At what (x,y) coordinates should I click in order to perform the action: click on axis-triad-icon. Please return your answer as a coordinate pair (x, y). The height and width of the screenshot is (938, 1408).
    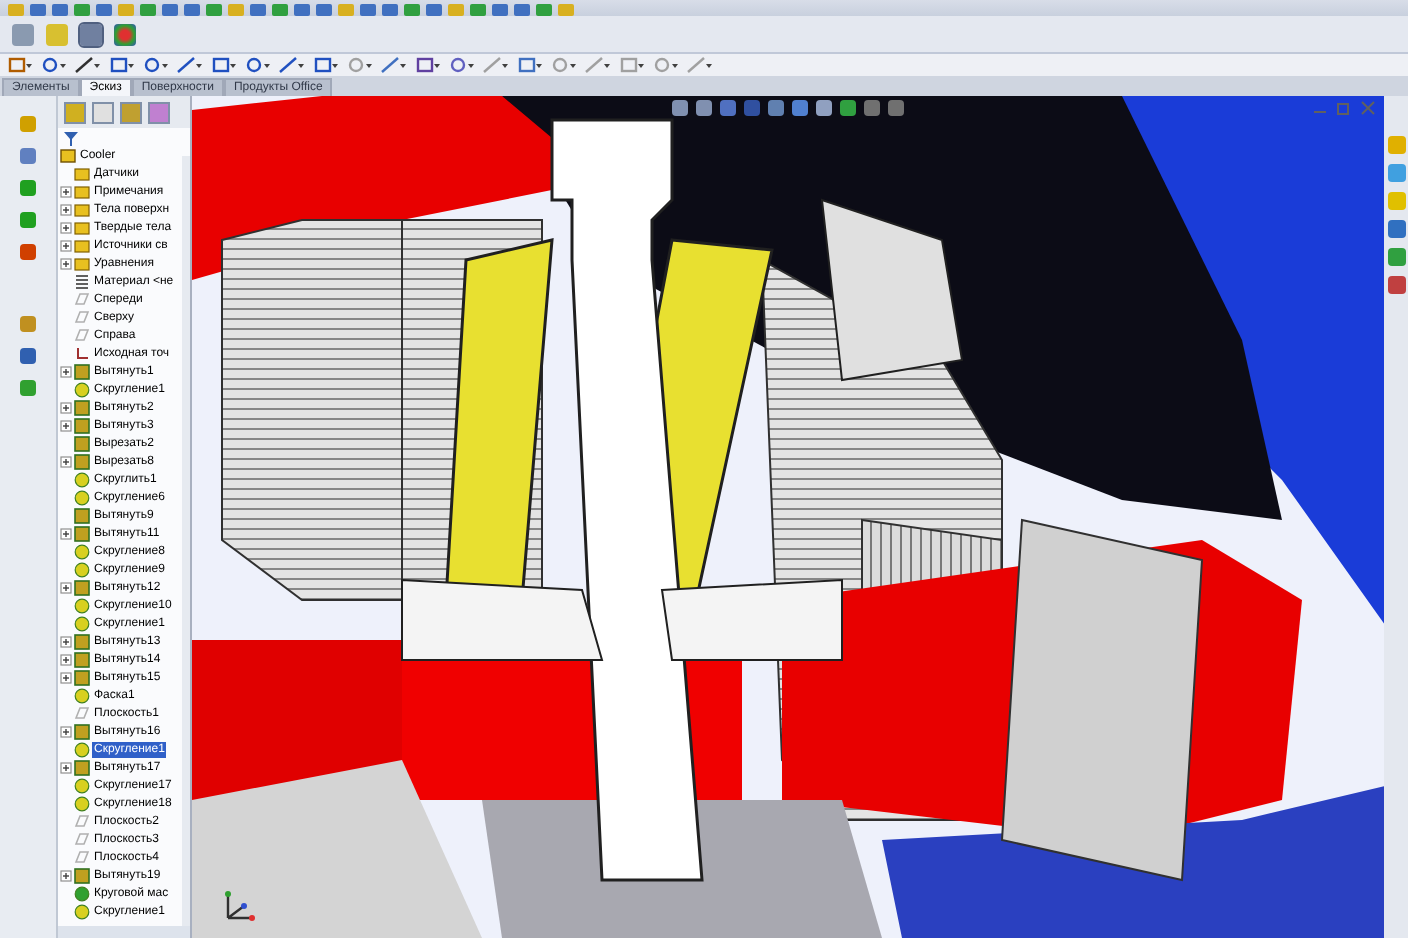
    Looking at the image, I should click on (238, 908).